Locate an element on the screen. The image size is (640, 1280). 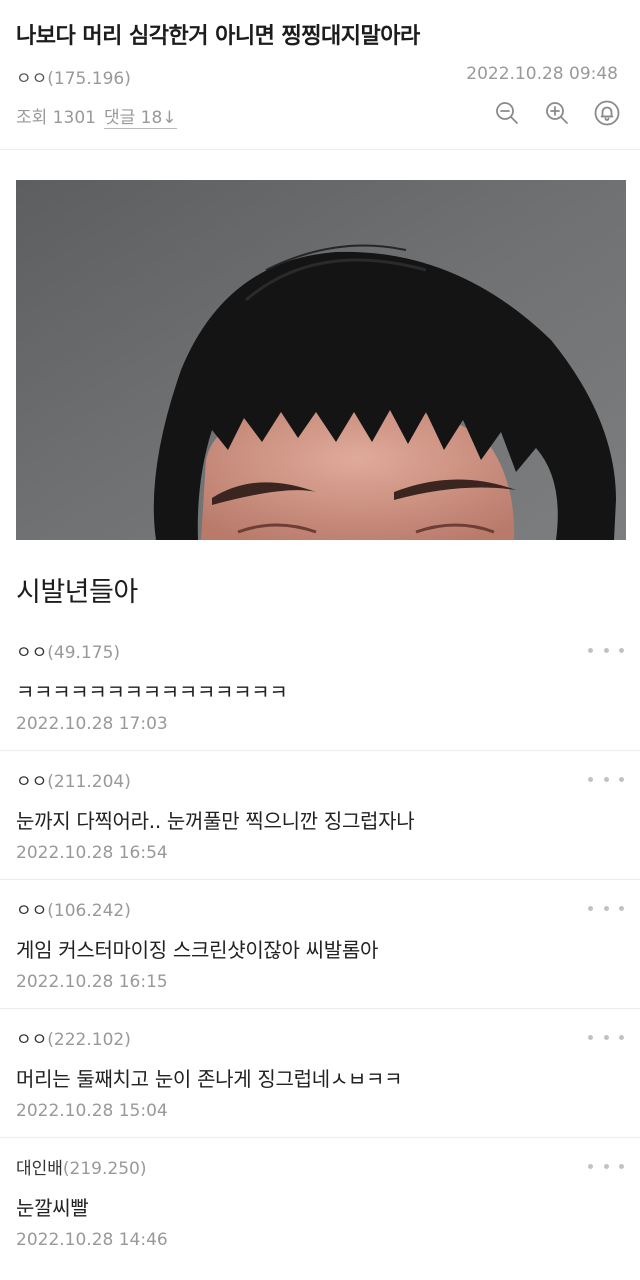
zoom-in-icon is located at coordinates (557, 113).